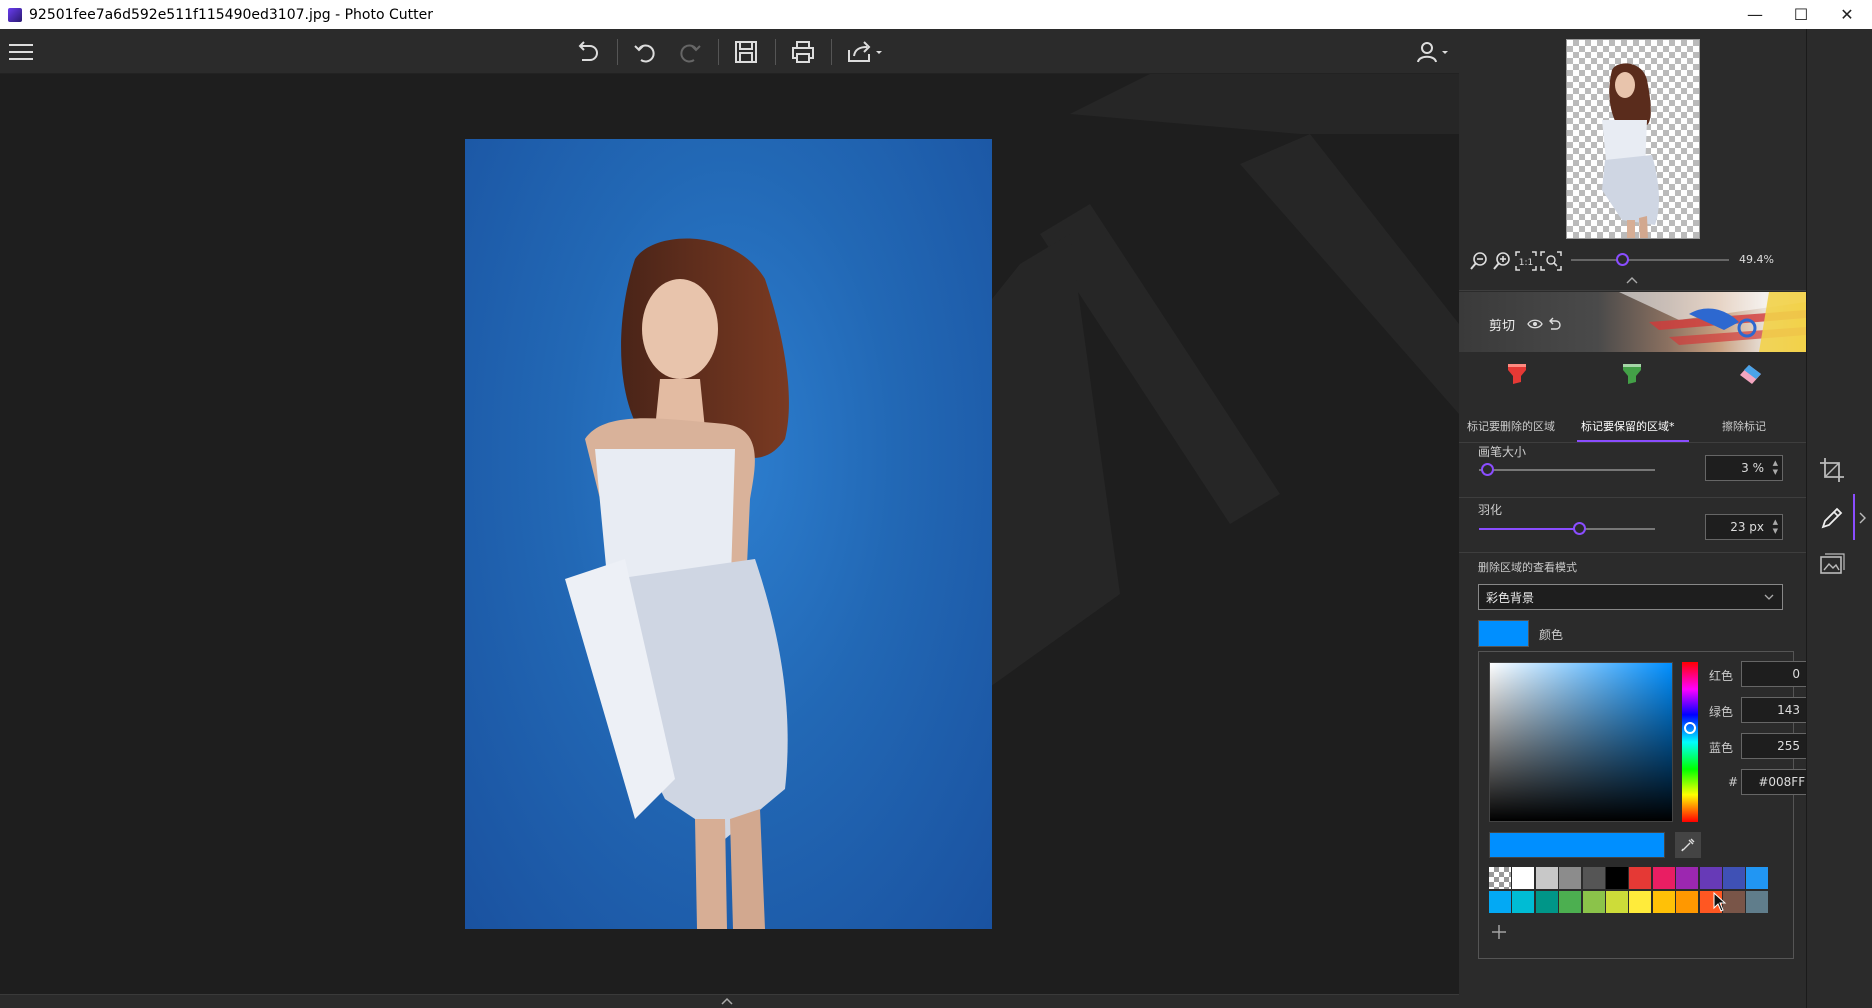 The image size is (1872, 1008). I want to click on tool-strip, so click(1839, 518).